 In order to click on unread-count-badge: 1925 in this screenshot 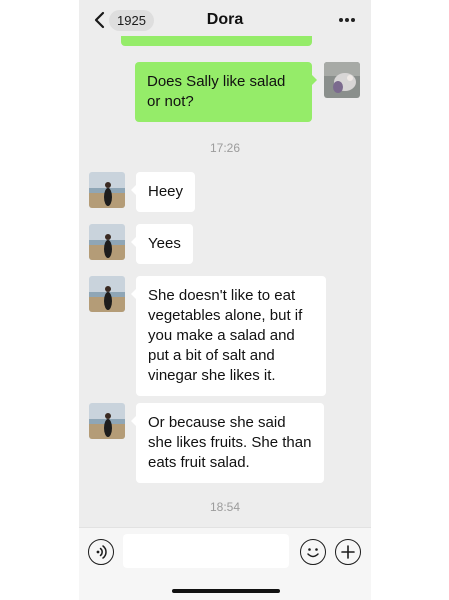, I will do `click(131, 20)`.